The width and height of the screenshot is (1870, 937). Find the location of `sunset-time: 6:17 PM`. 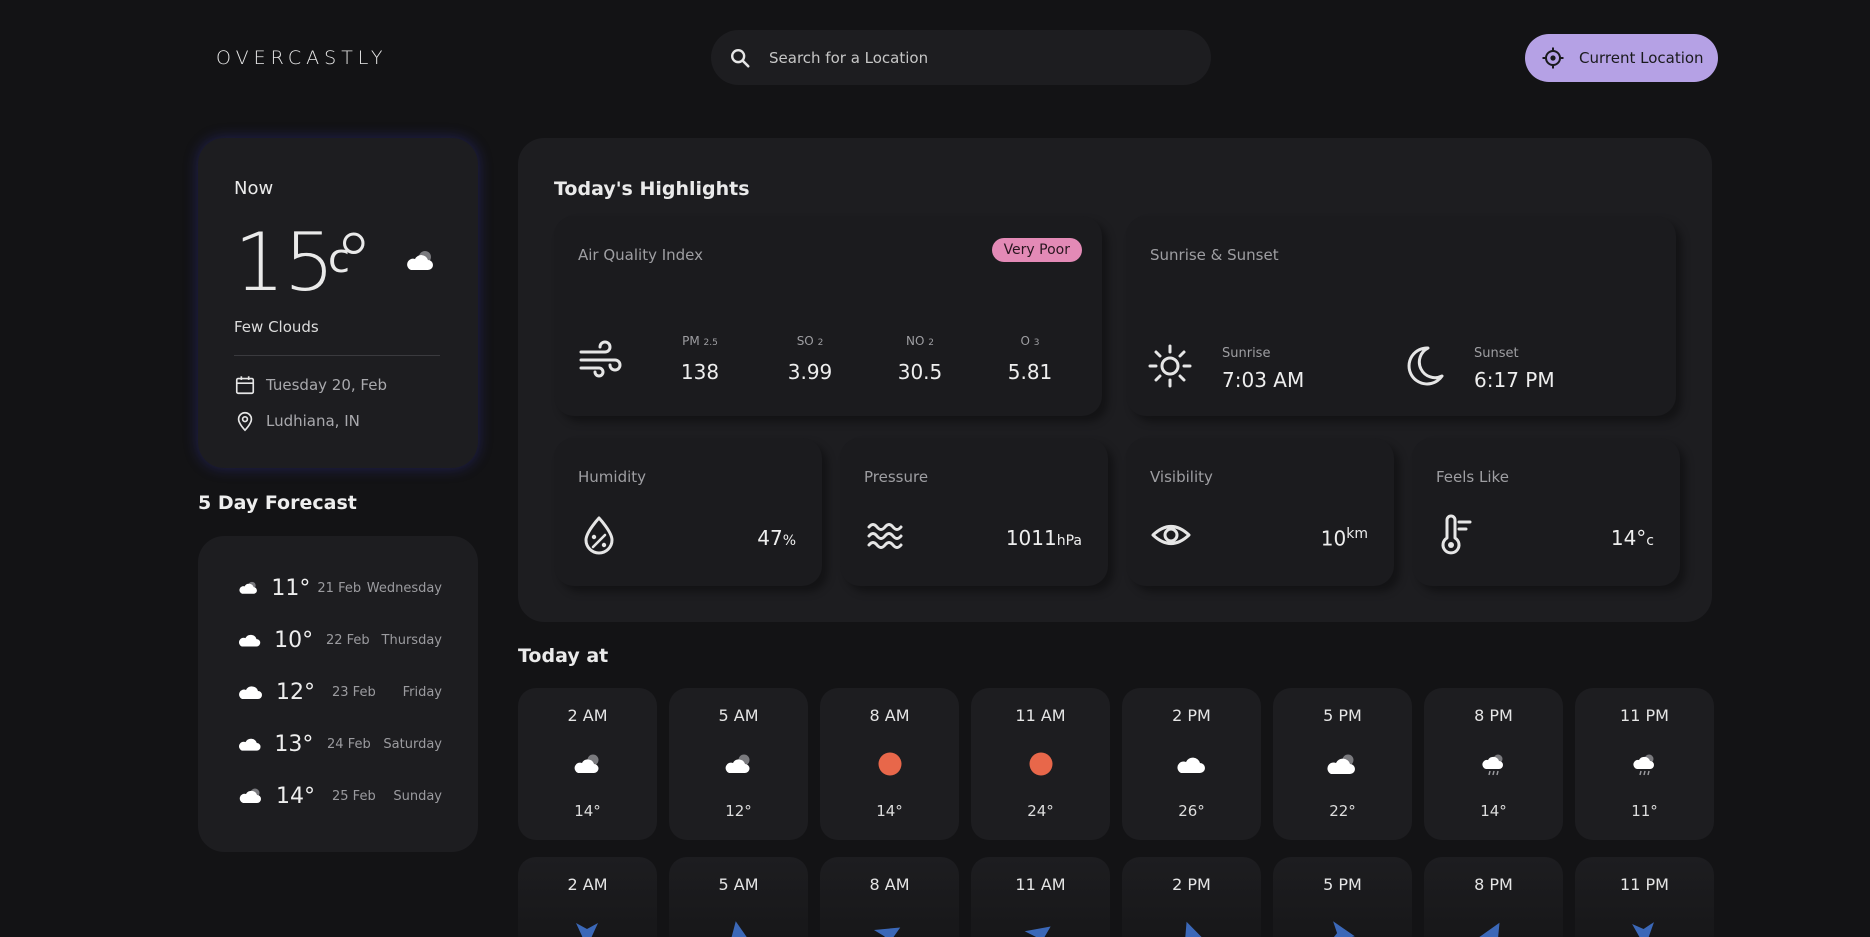

sunset-time: 6:17 PM is located at coordinates (1514, 380).